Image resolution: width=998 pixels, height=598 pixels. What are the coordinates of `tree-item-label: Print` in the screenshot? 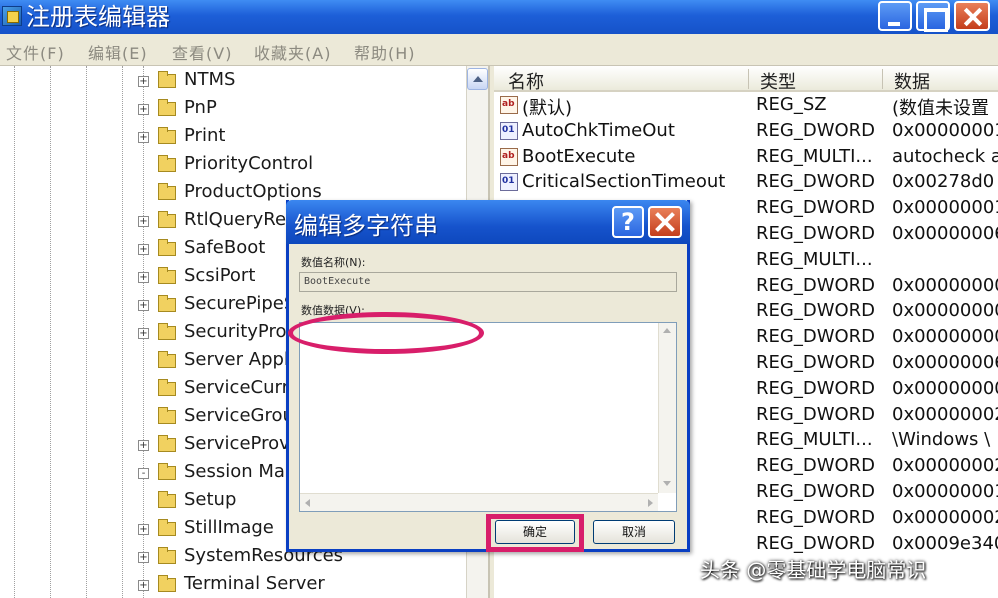 It's located at (205, 135).